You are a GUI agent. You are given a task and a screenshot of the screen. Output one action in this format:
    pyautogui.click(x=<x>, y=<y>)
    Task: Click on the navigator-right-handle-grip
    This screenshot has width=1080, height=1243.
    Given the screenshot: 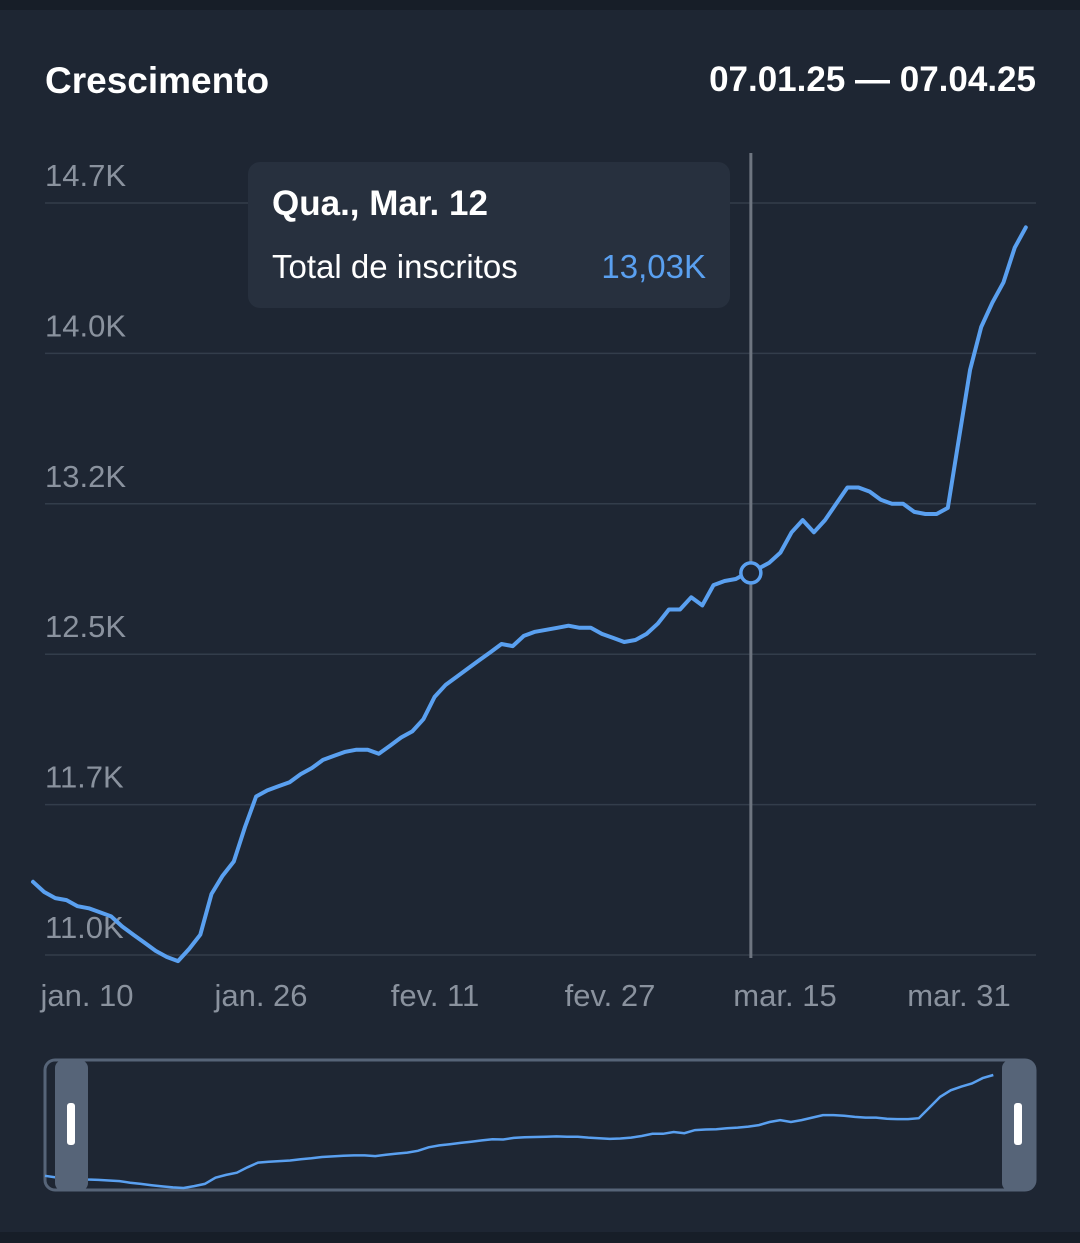 What is the action you would take?
    pyautogui.click(x=1018, y=1124)
    